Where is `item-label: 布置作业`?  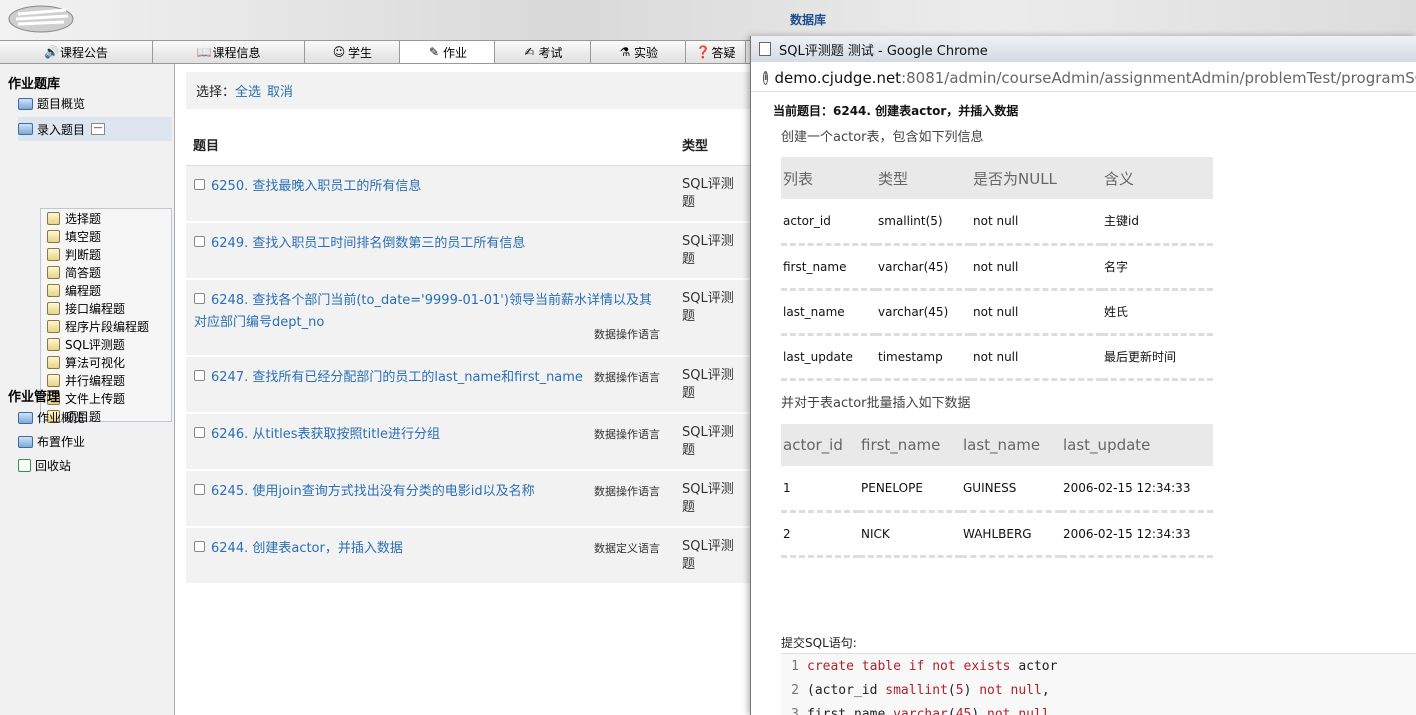
item-label: 布置作业 is located at coordinates (61, 442).